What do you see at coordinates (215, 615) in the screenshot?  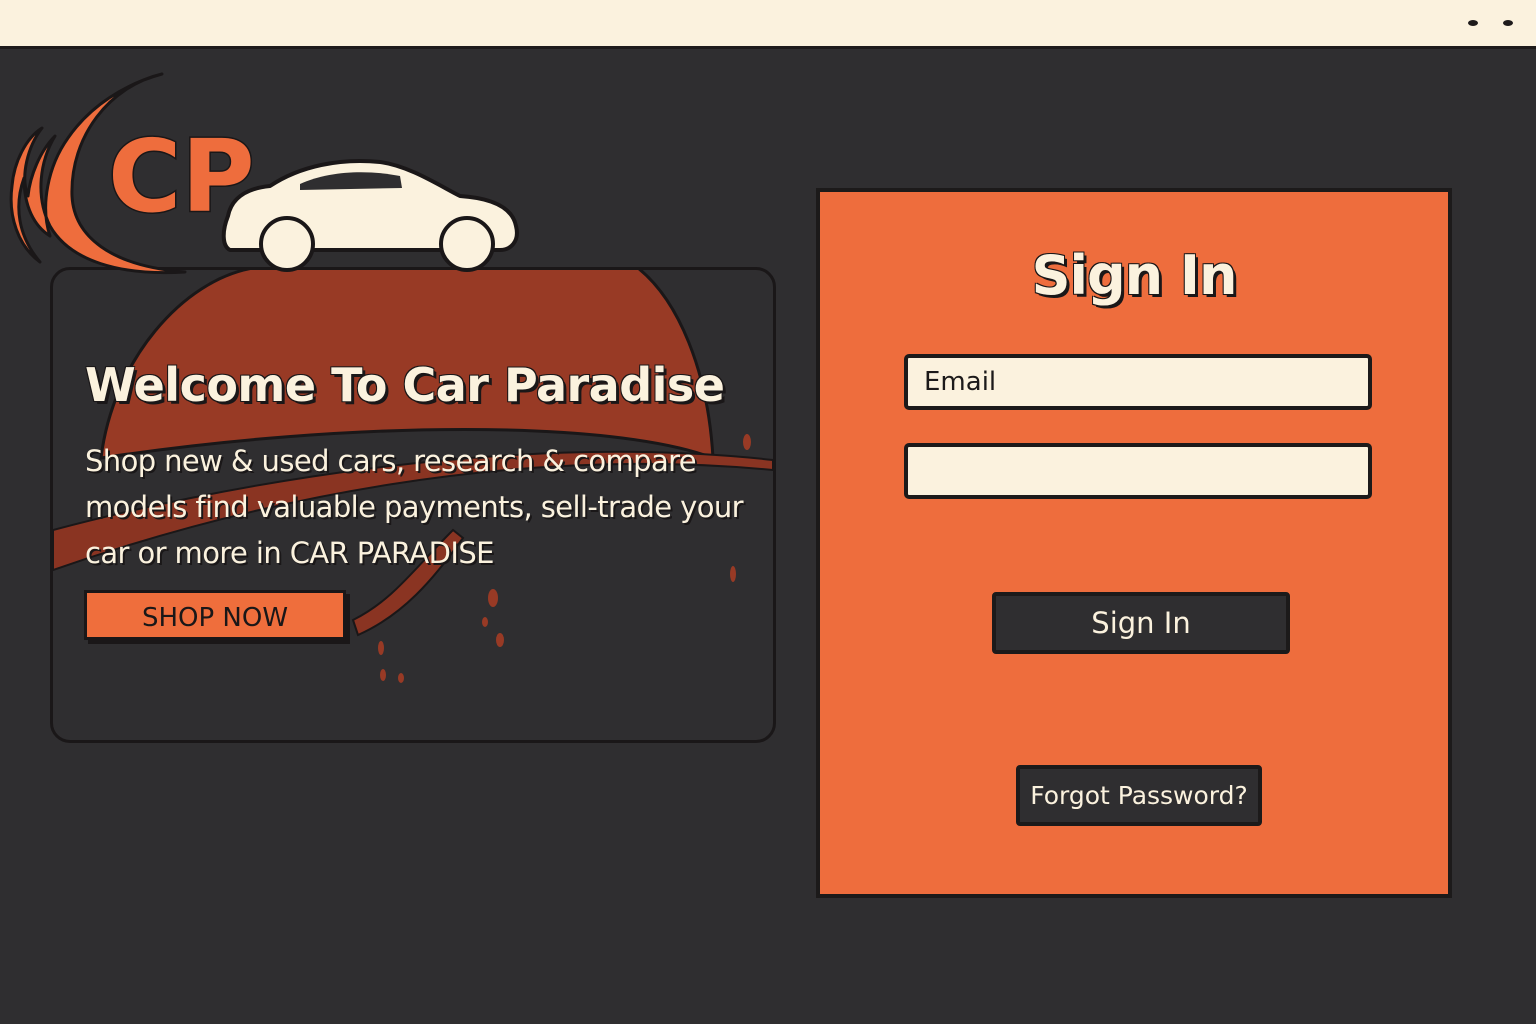 I see `shop-now-button: SHOP NOW` at bounding box center [215, 615].